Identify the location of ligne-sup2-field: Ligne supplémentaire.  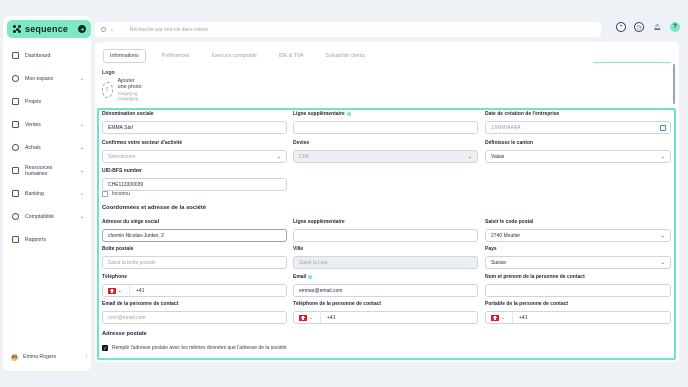
(385, 230).